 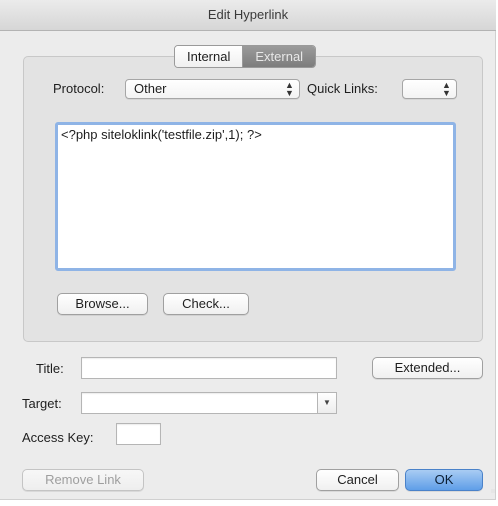 What do you see at coordinates (429, 89) in the screenshot?
I see `quick-links-select: ▲ ▼` at bounding box center [429, 89].